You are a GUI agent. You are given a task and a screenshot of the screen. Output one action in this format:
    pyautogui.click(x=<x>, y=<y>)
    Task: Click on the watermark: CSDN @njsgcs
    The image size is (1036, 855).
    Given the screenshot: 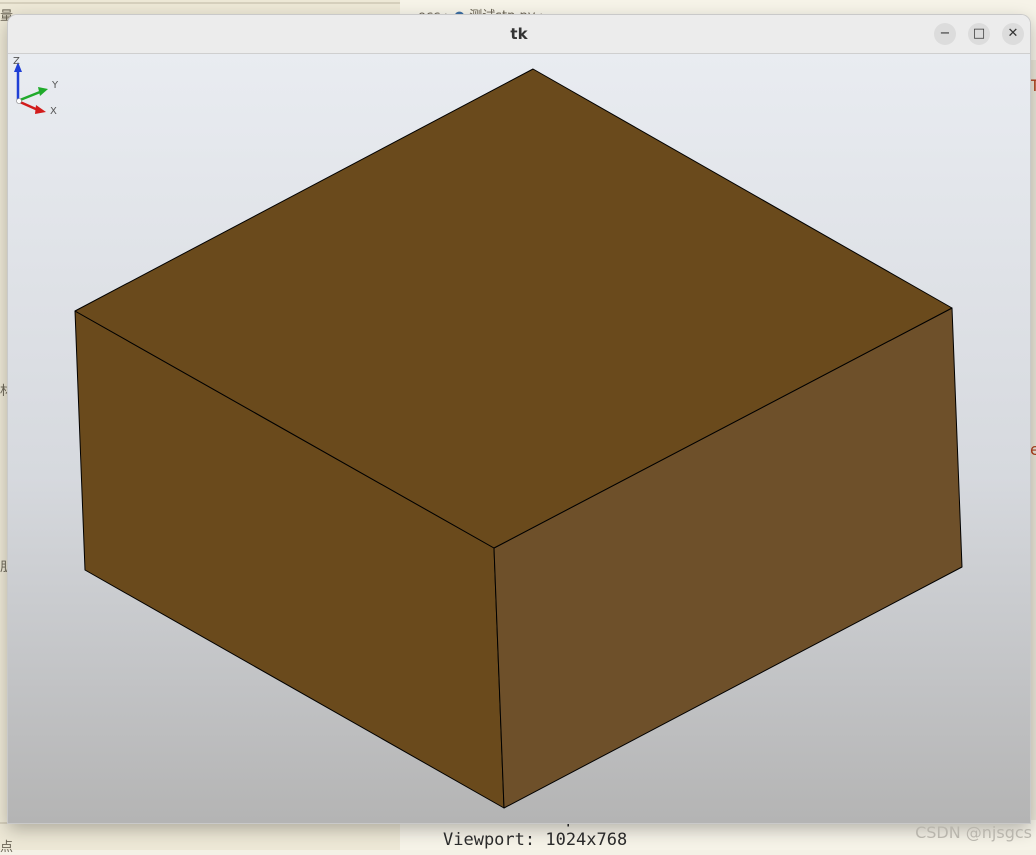 What is the action you would take?
    pyautogui.click(x=973, y=832)
    